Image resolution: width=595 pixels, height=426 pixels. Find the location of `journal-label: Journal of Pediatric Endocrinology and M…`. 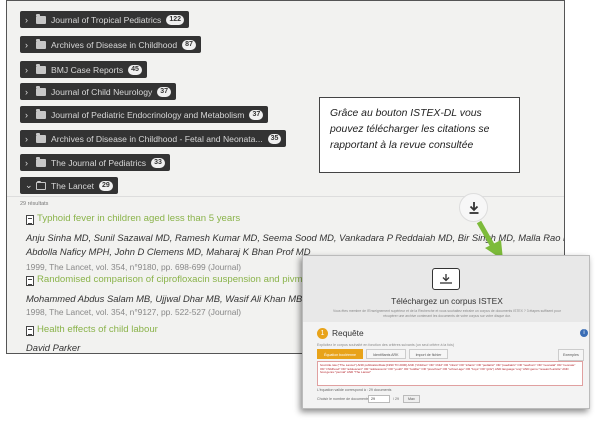

journal-label: Journal of Pediatric Endocrinology and M… is located at coordinates (148, 114).